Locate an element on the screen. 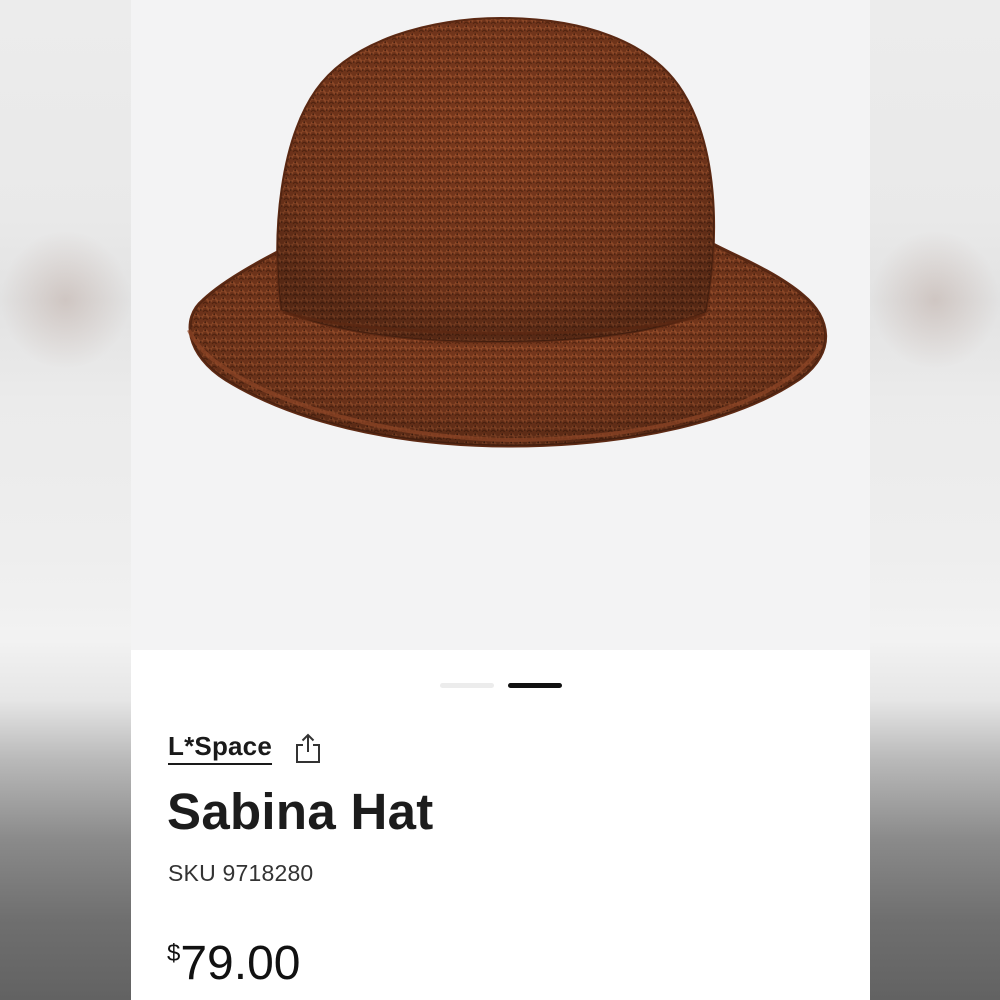 This screenshot has height=1000, width=1000. price-currency: $ is located at coordinates (174, 953).